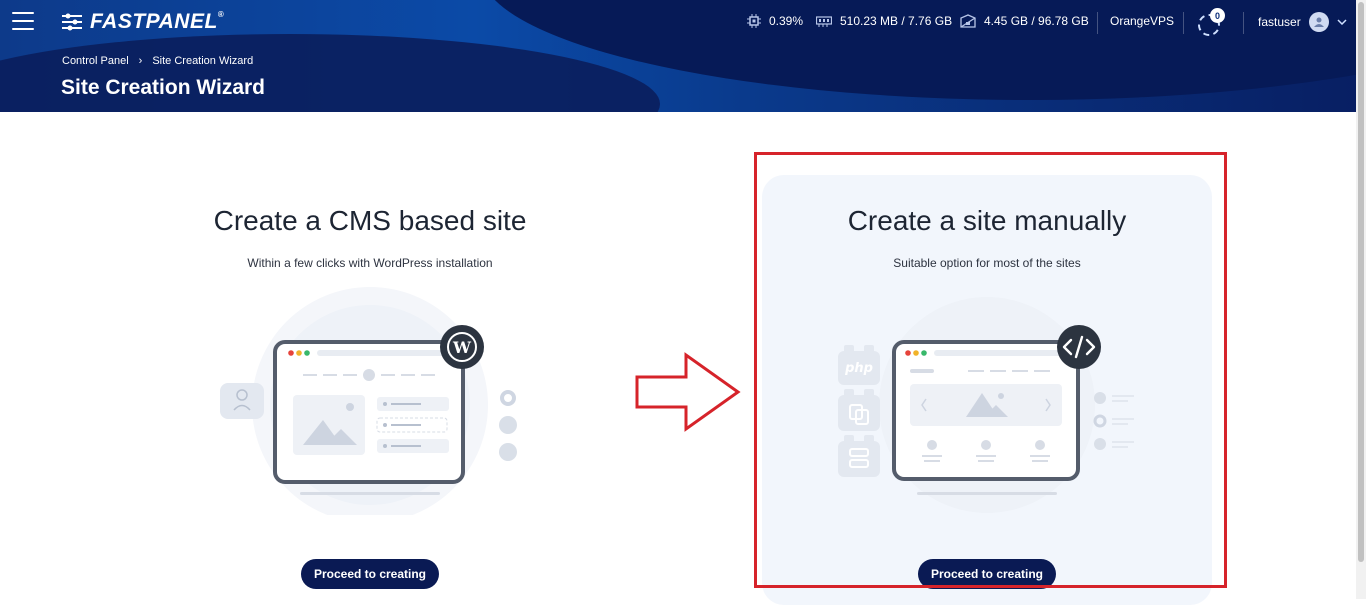 The height and width of the screenshot is (605, 1366). Describe the element at coordinates (72, 22) in the screenshot. I see `fastpanel-logo-icon` at that location.